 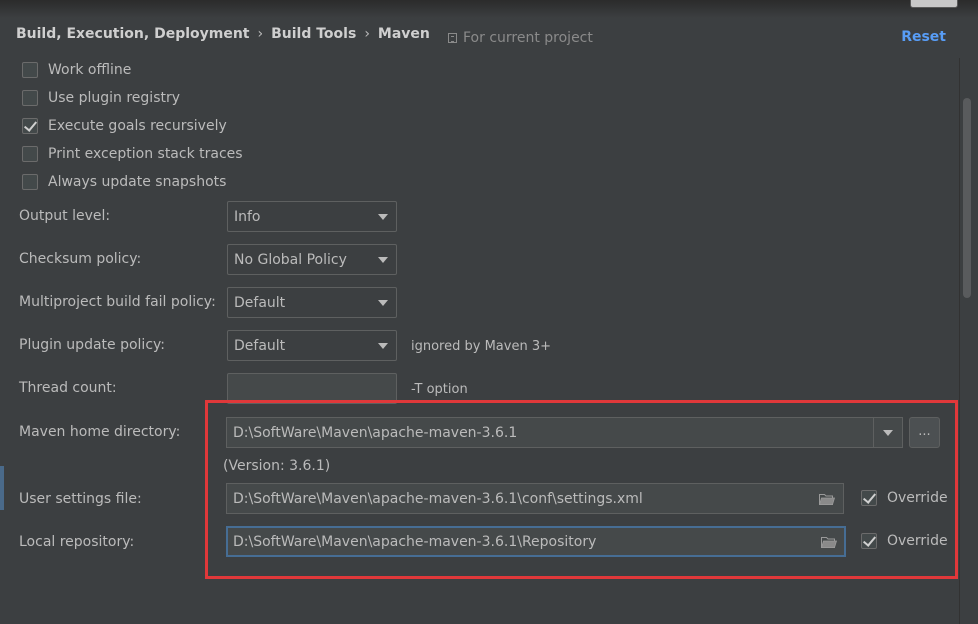 I want to click on breadcrumb-item: Build, Execution, Deployment, so click(x=133, y=34).